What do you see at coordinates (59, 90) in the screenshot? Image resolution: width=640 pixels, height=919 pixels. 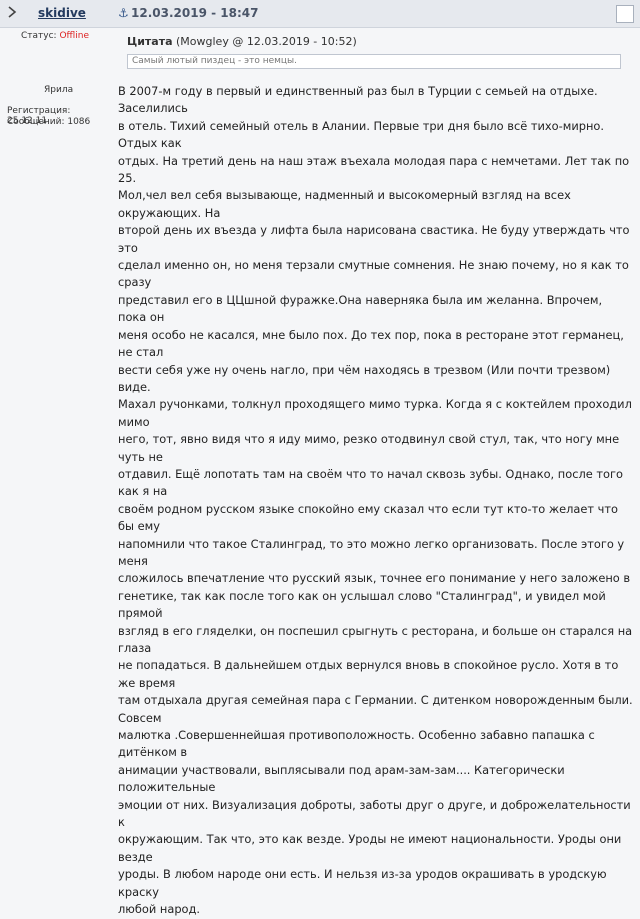 I see `user-rank: Ярила` at bounding box center [59, 90].